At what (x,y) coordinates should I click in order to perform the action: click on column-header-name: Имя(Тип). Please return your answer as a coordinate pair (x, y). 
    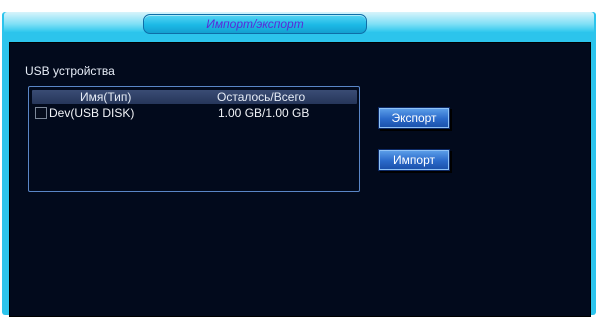
    Looking at the image, I should click on (105, 97).